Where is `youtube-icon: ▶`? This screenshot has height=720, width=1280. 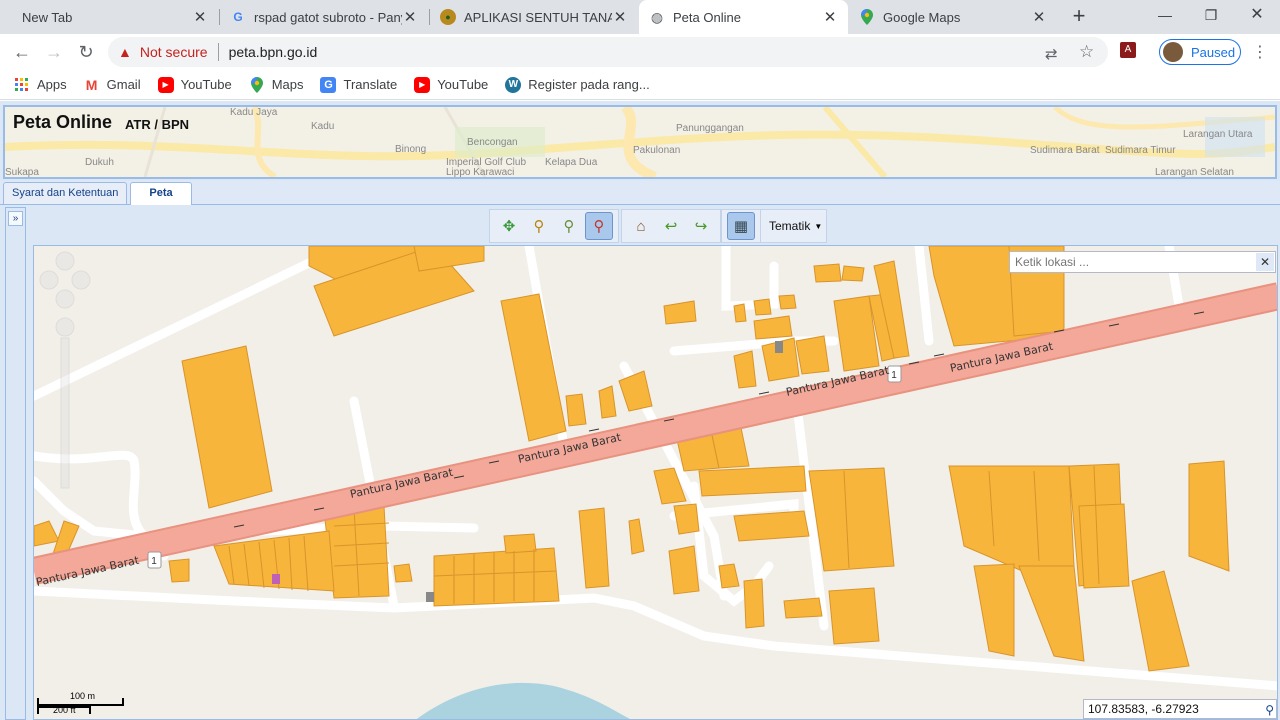
youtube-icon: ▶ is located at coordinates (422, 84).